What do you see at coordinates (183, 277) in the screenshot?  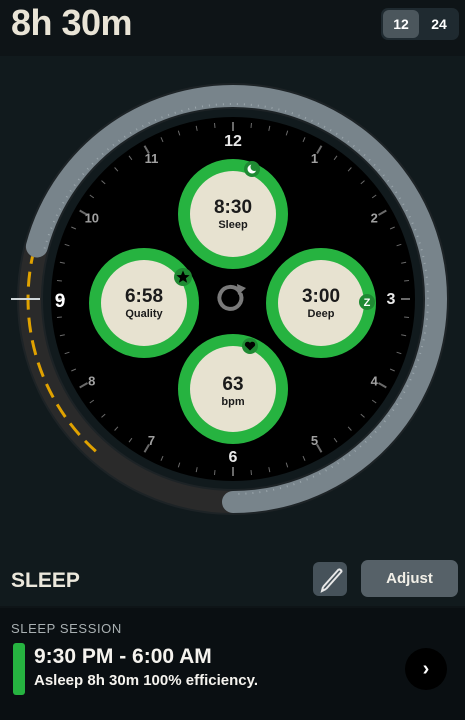 I see `star-icon` at bounding box center [183, 277].